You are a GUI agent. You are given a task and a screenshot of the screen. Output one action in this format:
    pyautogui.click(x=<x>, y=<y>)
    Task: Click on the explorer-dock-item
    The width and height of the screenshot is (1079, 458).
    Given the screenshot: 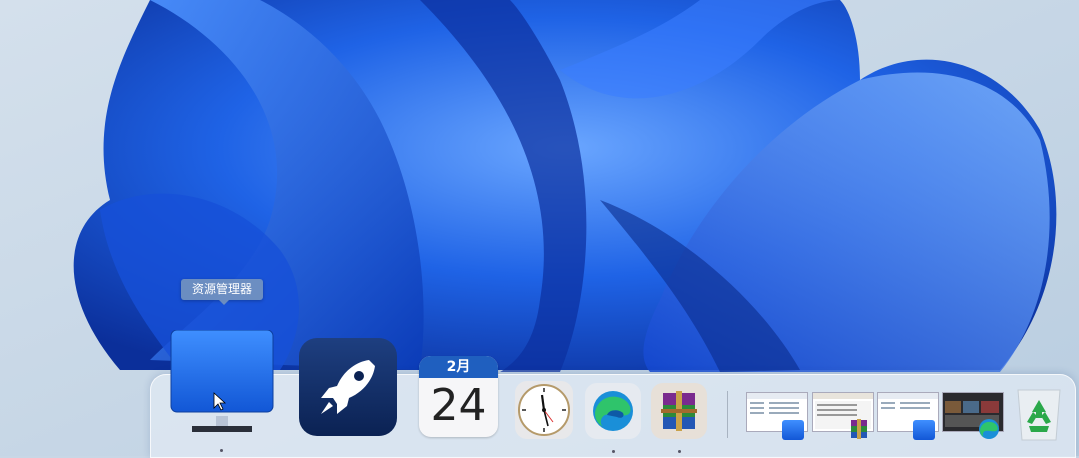 What is the action you would take?
    pyautogui.click(x=222, y=381)
    